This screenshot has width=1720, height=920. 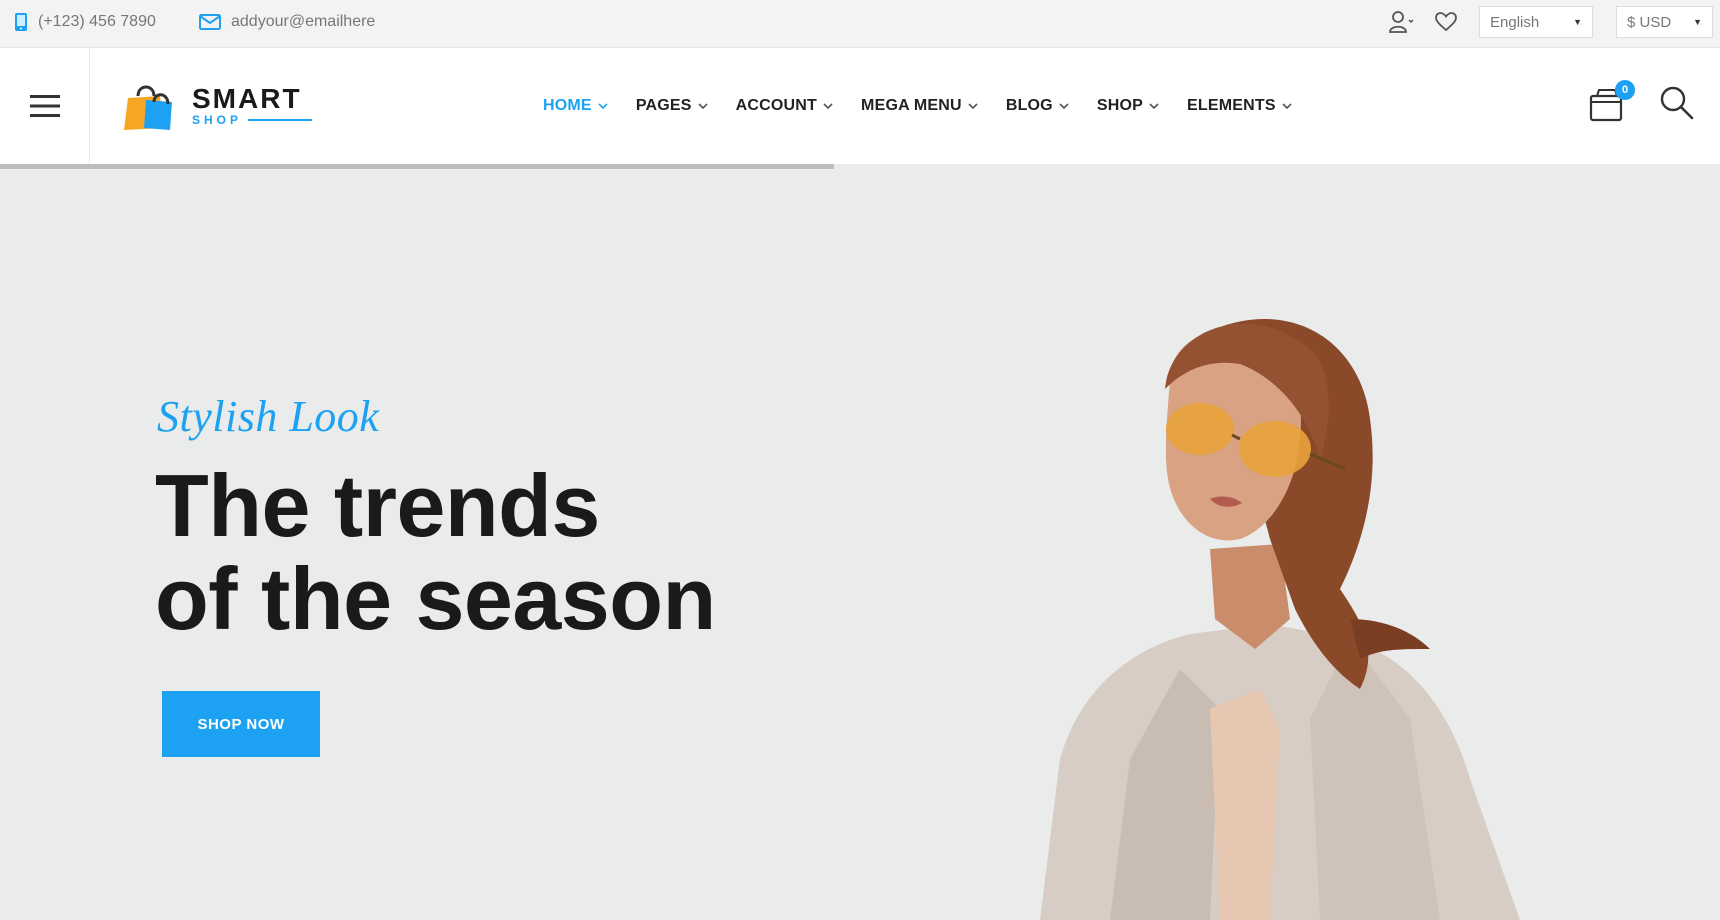 I want to click on search-icon, so click(x=1677, y=103).